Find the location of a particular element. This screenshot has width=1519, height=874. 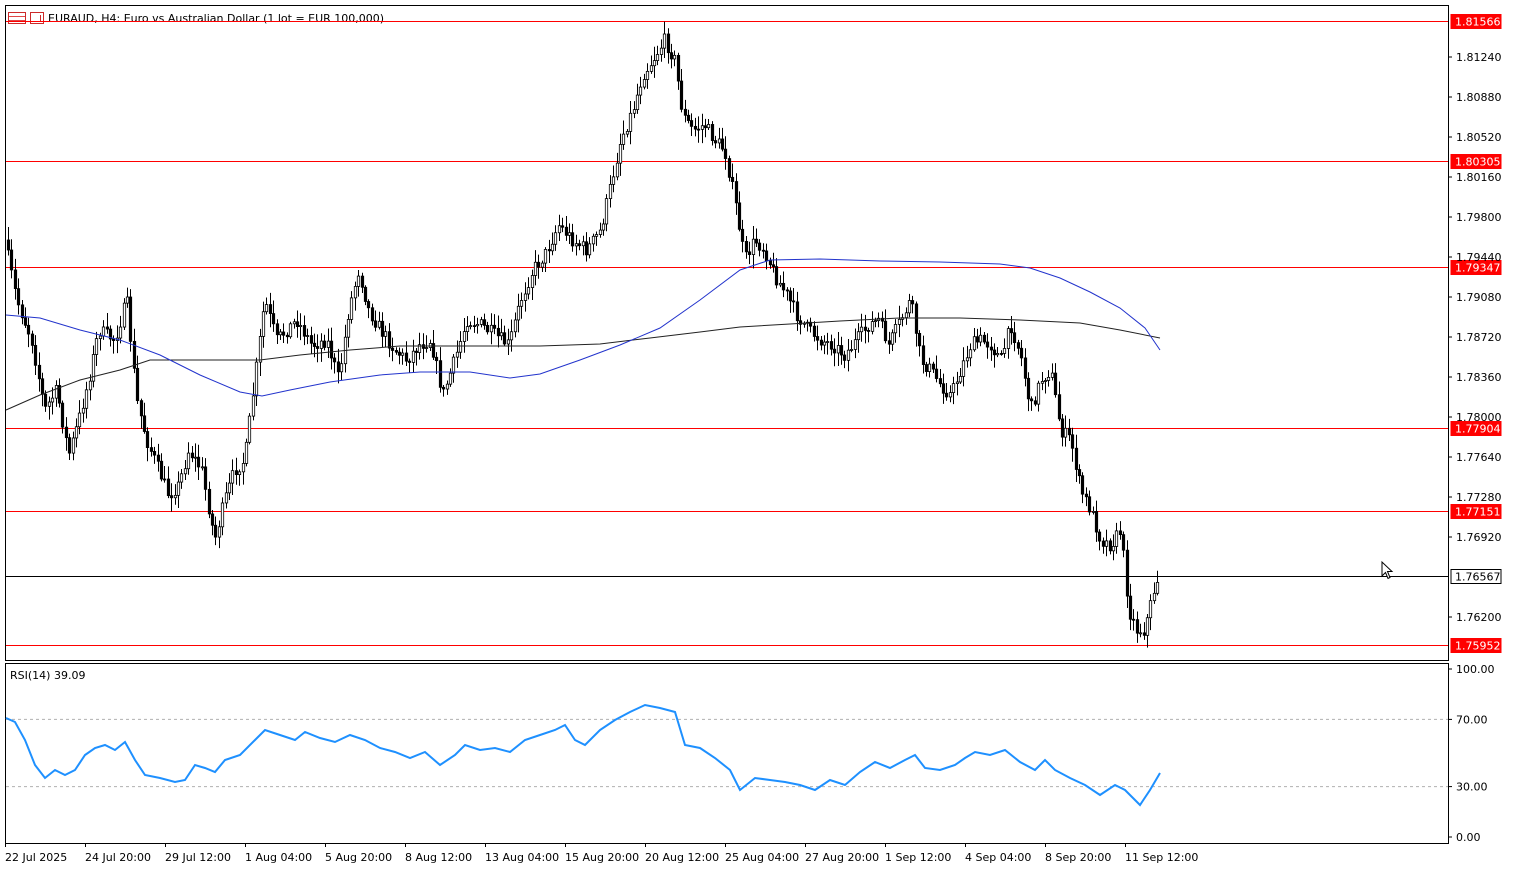

price-tick-label: 1.78360 is located at coordinates (1479, 377).